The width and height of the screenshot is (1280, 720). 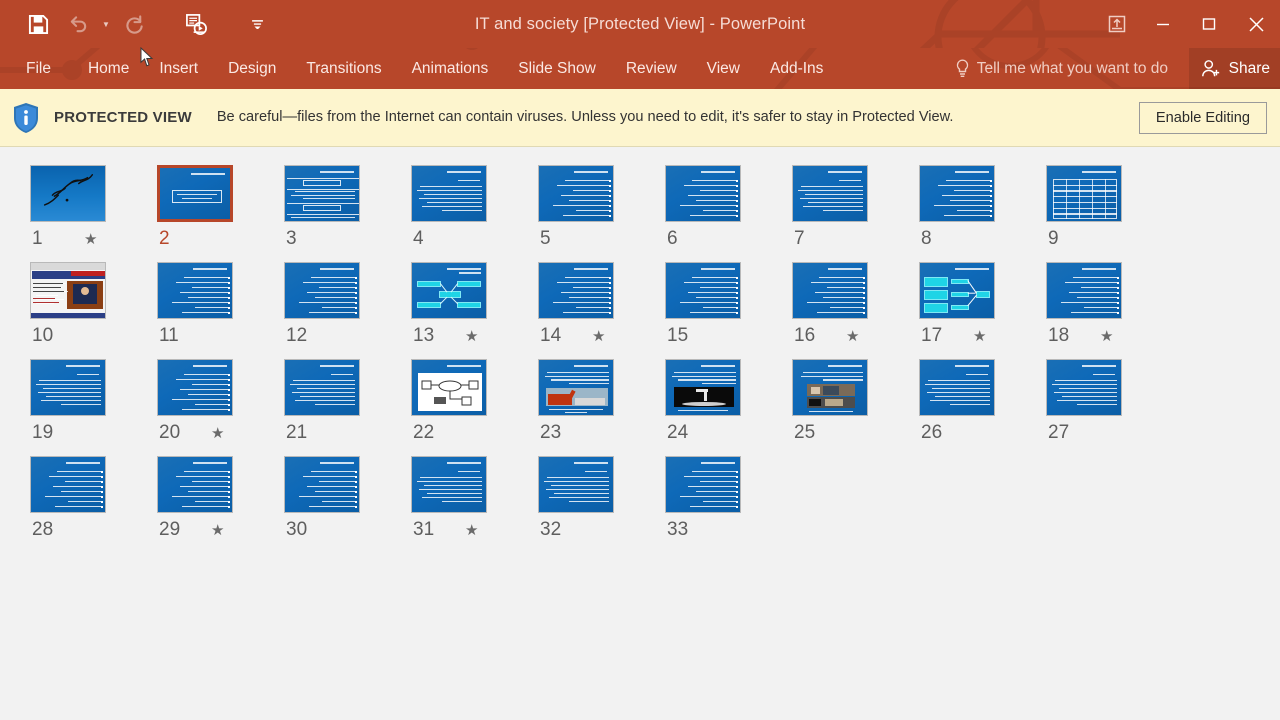 I want to click on tab-file: File, so click(x=36, y=68).